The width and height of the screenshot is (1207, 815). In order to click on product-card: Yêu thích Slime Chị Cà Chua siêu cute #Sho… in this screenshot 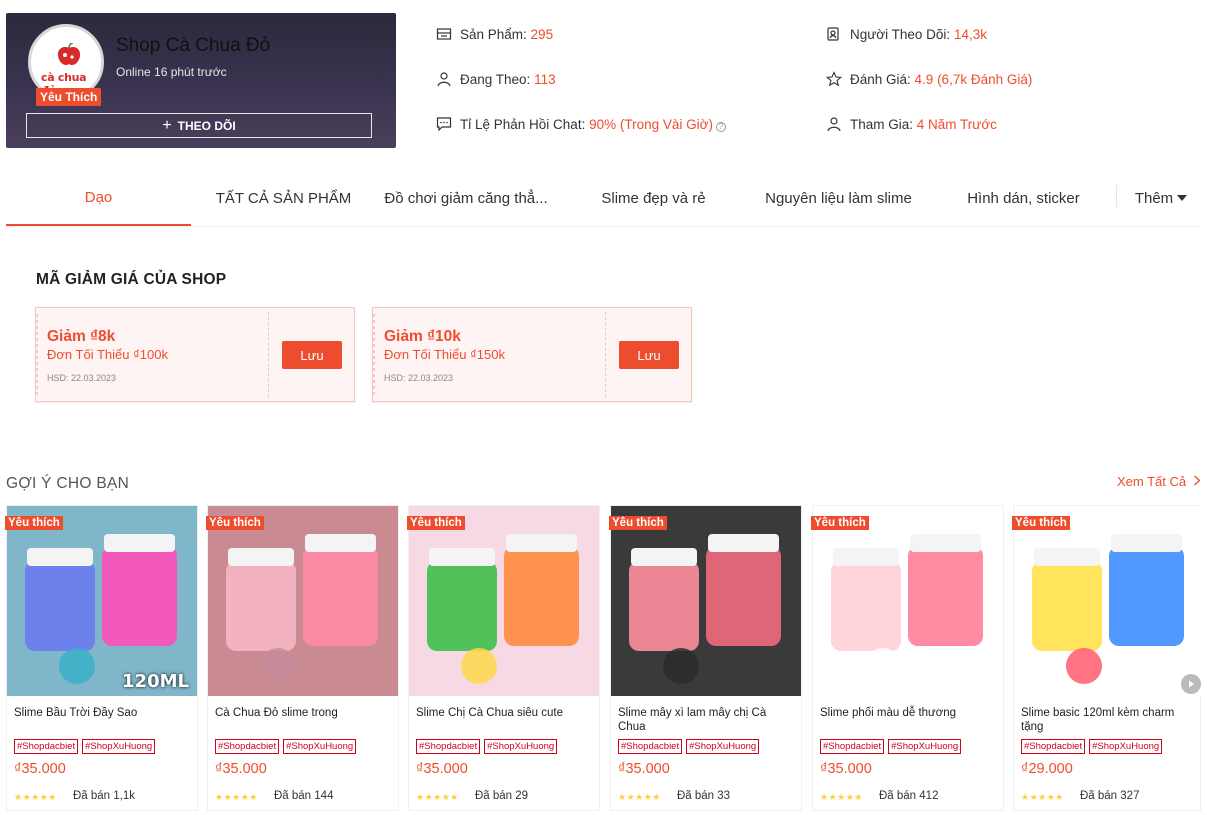, I will do `click(503, 658)`.